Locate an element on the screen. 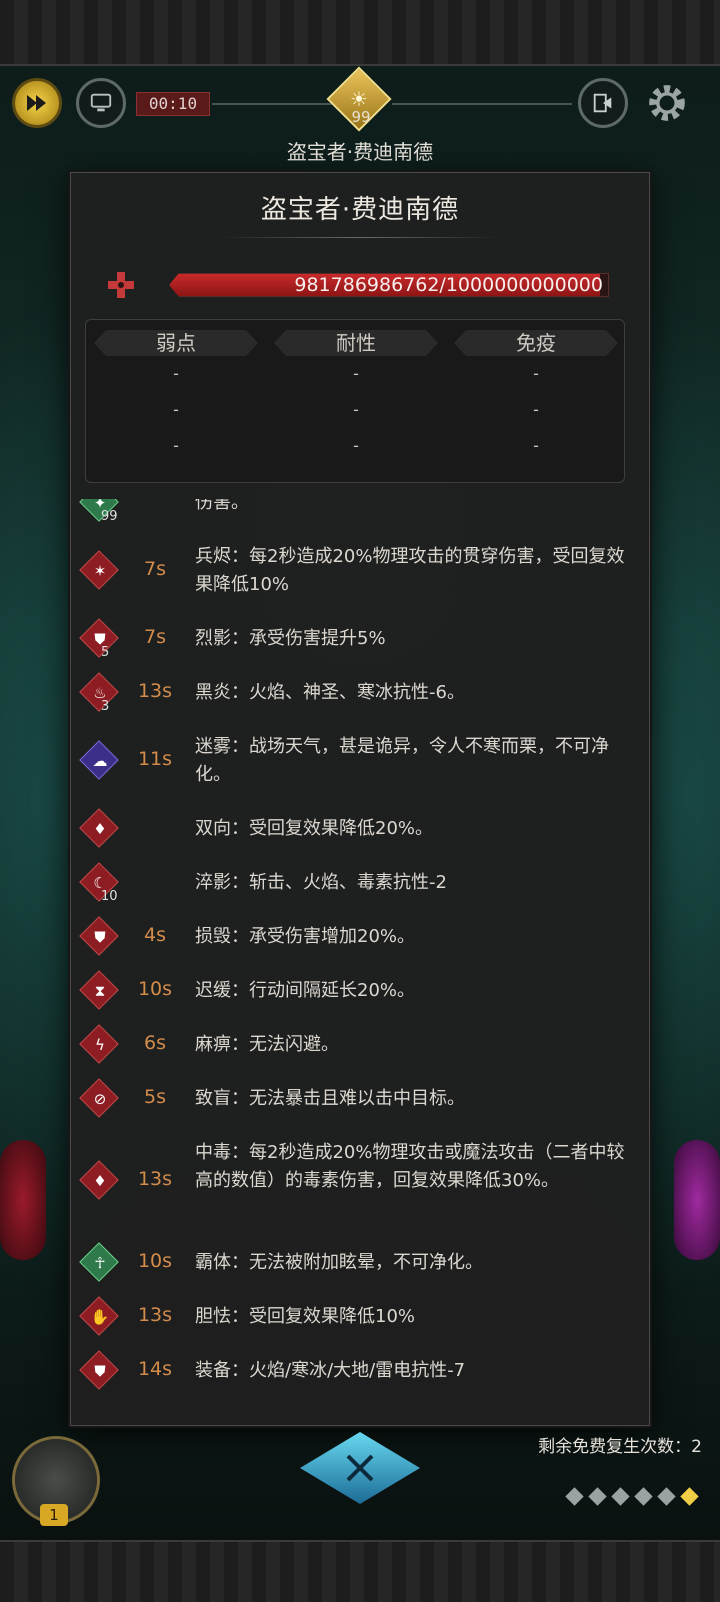 The height and width of the screenshot is (1602, 720). duration-label: 5s is located at coordinates (155, 1097).